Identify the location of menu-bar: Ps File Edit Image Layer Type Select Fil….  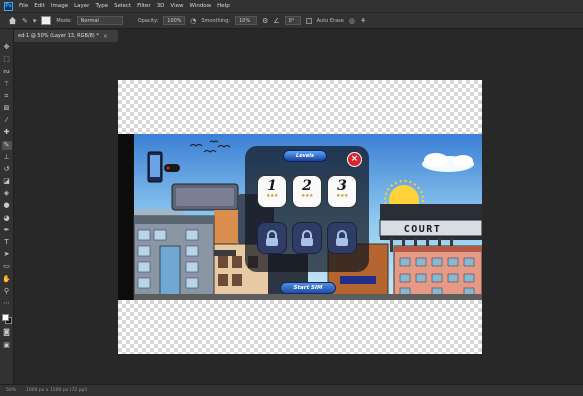
(291, 6).